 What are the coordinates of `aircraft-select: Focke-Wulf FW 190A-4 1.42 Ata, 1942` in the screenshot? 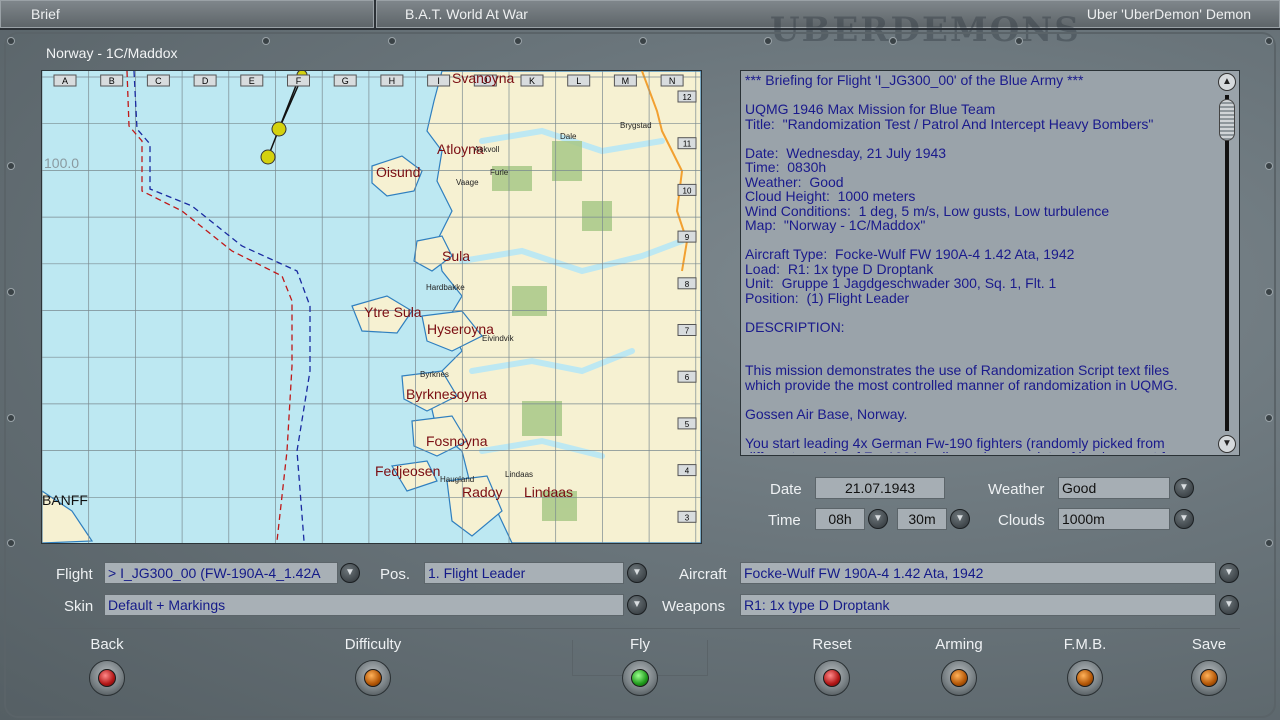 It's located at (978, 573).